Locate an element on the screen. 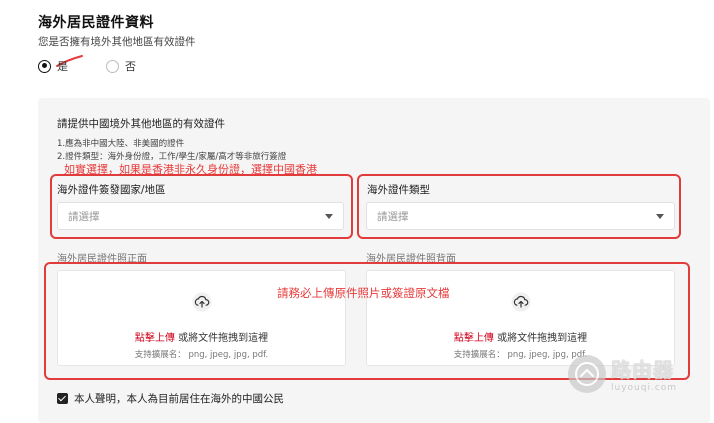 This screenshot has width=714, height=423. agreement-checkbox is located at coordinates (62, 398).